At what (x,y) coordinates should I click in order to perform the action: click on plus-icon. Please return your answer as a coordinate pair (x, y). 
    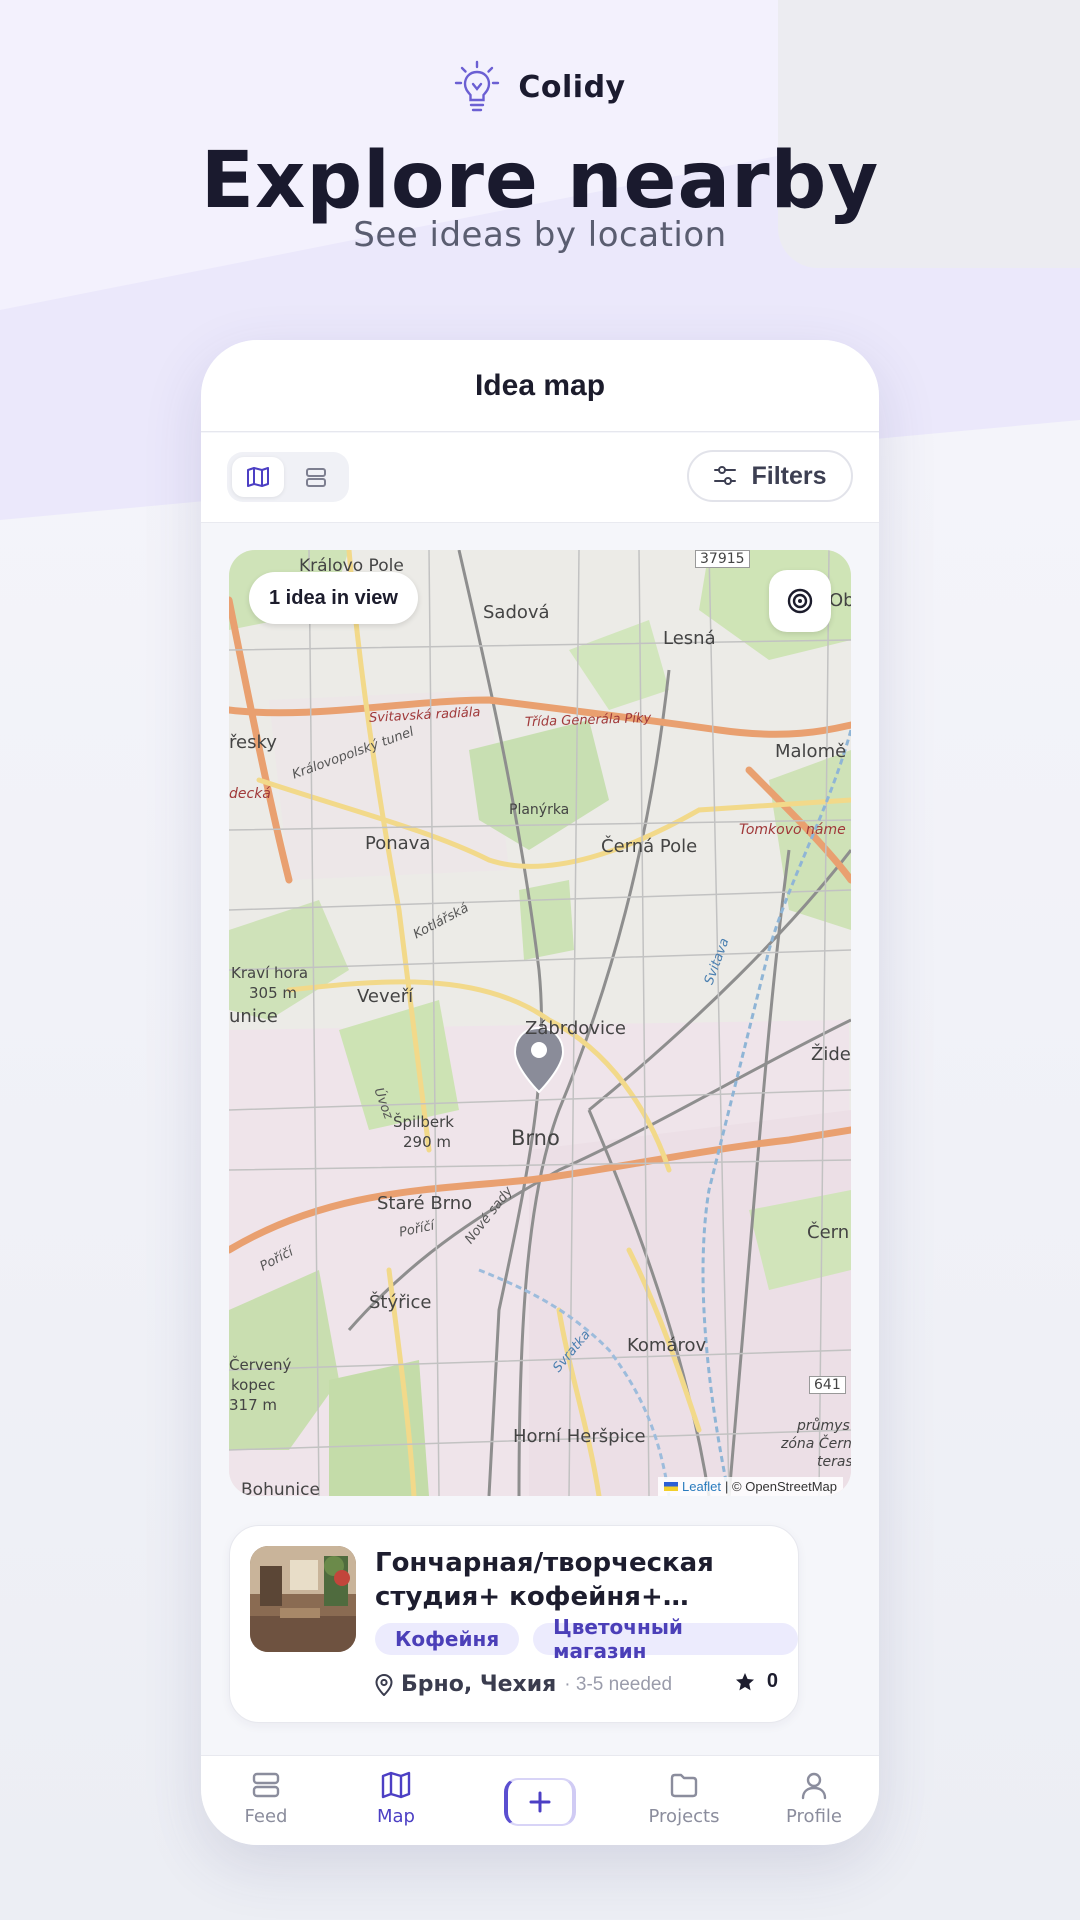
    Looking at the image, I should click on (540, 1802).